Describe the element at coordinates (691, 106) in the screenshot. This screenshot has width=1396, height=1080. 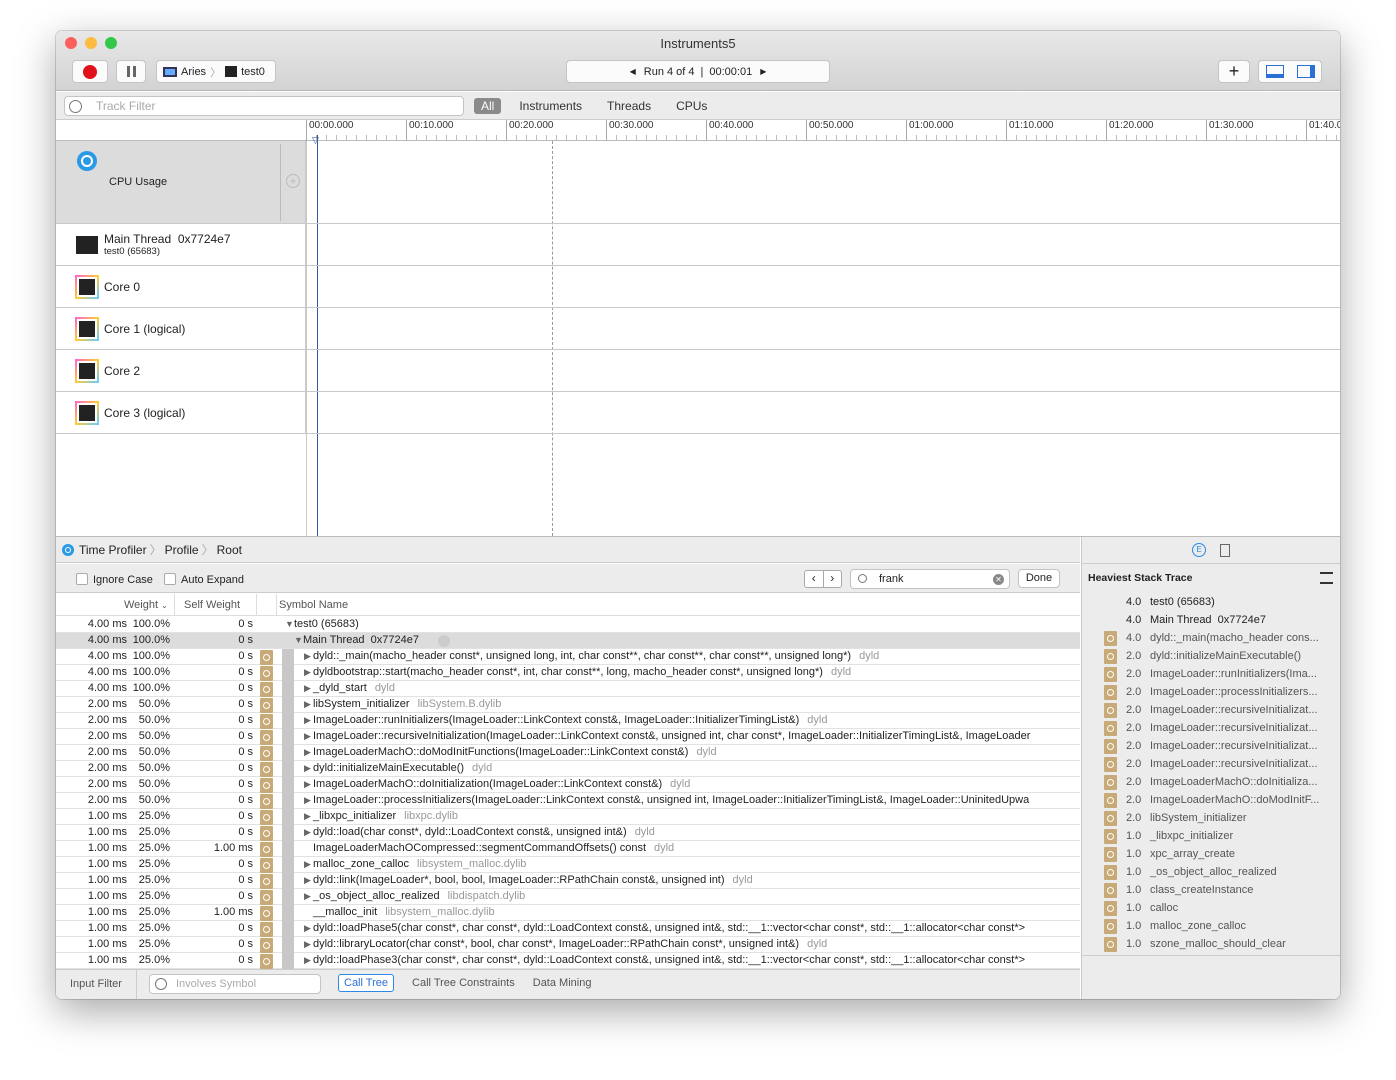
I see `filter-tab-cpus: CPUs` at that location.